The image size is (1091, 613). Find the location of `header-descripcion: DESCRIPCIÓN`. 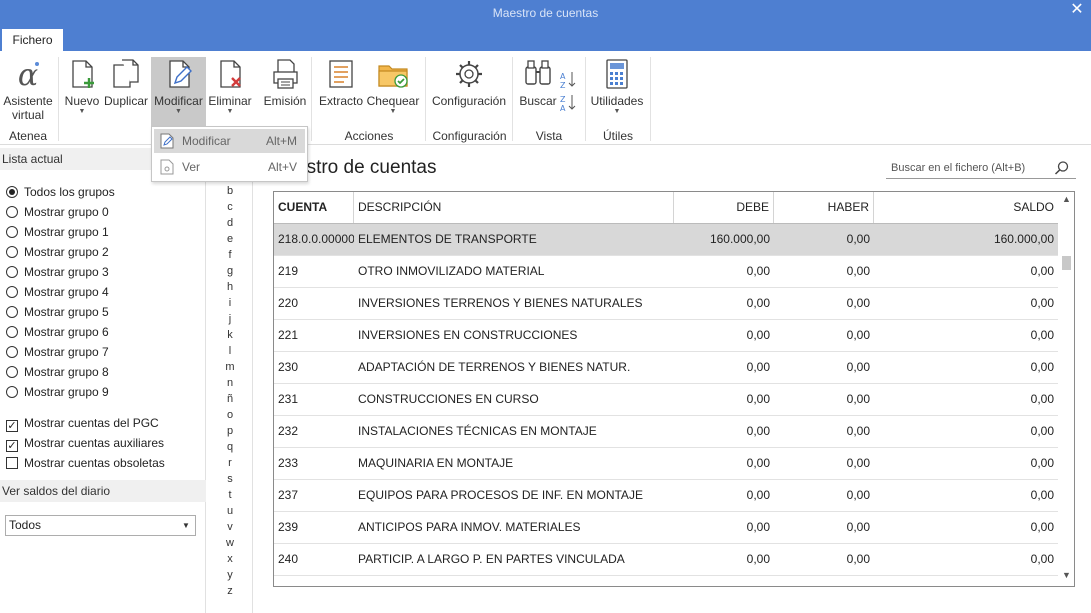

header-descripcion: DESCRIPCIÓN is located at coordinates (514, 207).